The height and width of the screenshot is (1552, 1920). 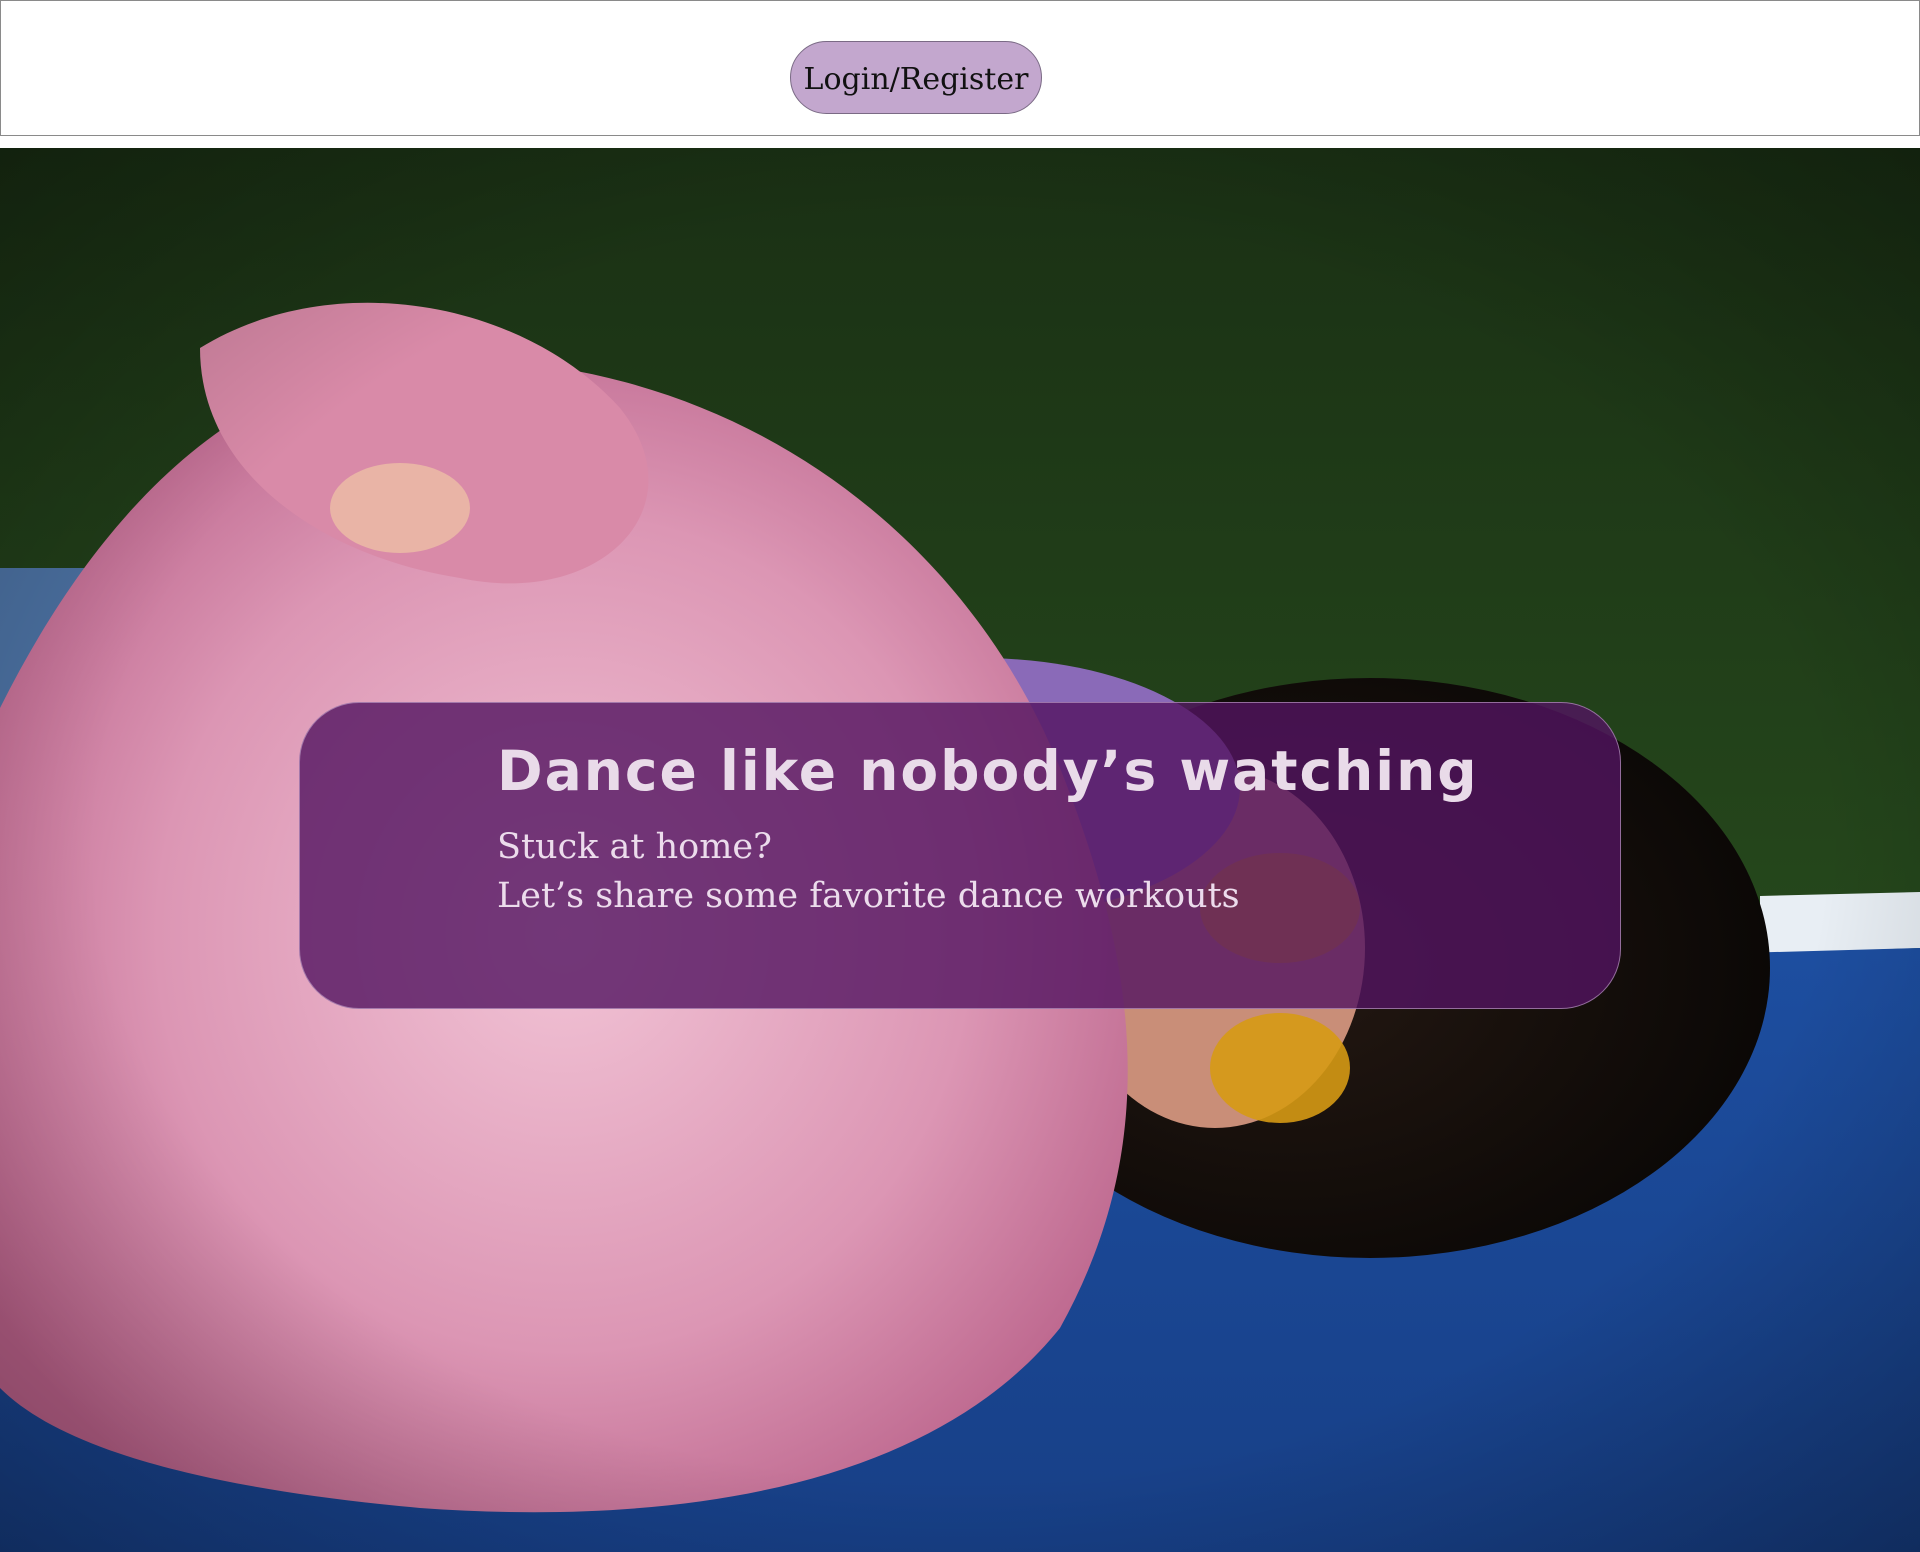 I want to click on hero-subtitle-line-2: Let’s share some favorite dance workouts, so click(x=868, y=896).